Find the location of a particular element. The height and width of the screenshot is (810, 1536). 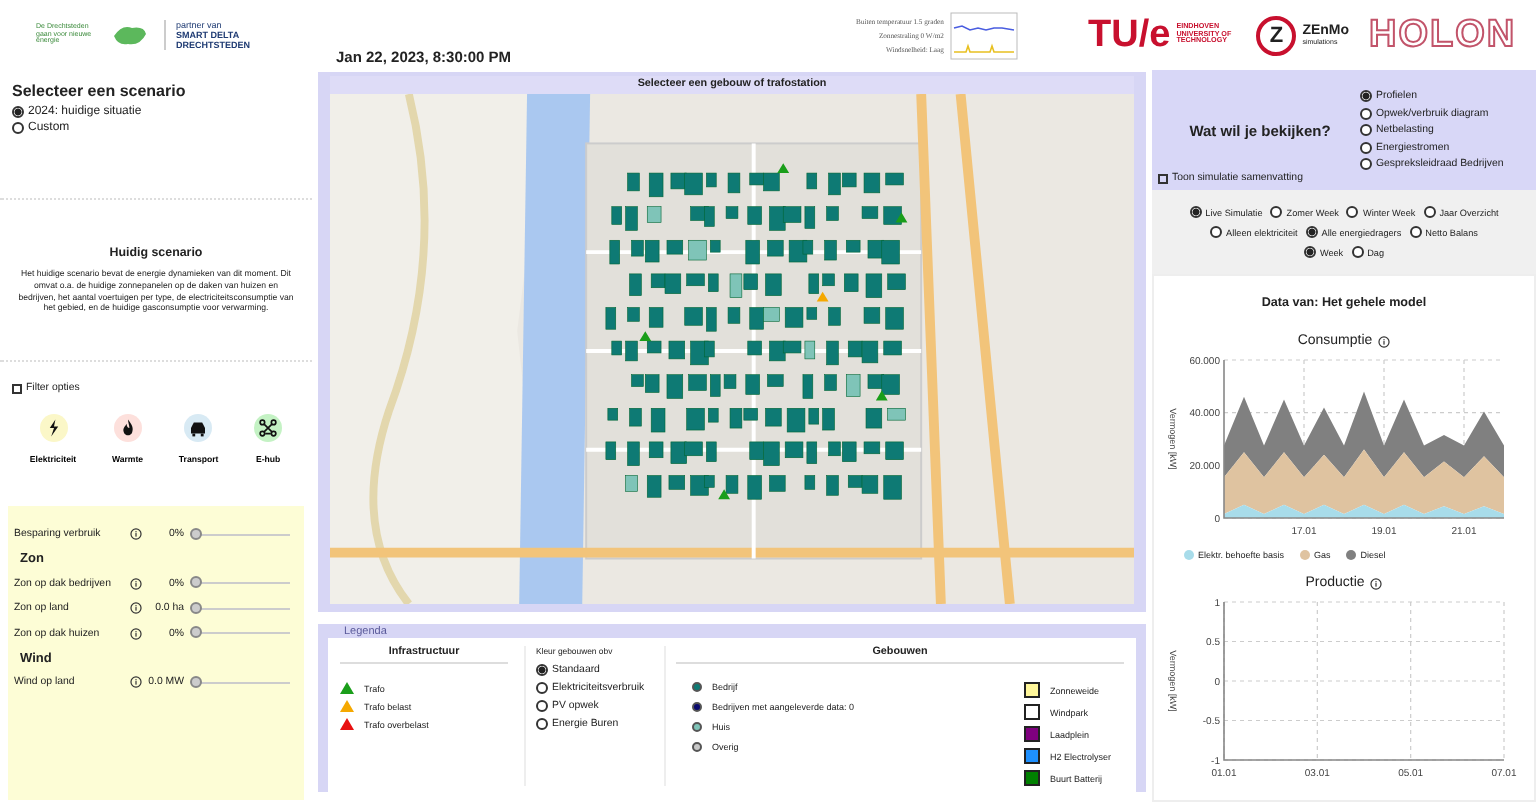

ehub-icon is located at coordinates (268, 428).